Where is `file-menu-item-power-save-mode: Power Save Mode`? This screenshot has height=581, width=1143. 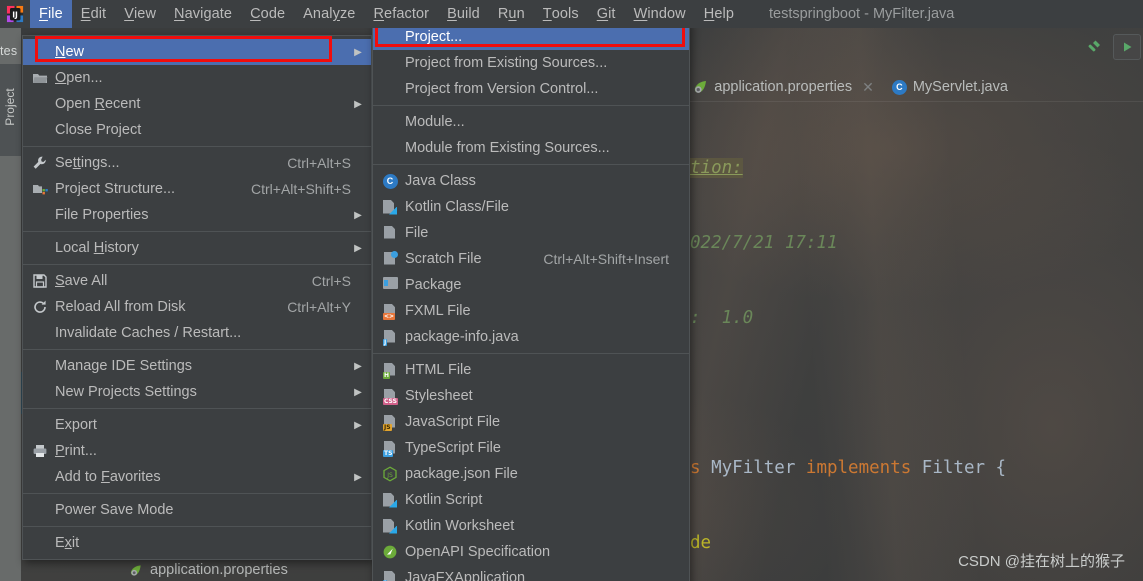
file-menu-item-power-save-mode: Power Save Mode is located at coordinates (197, 510).